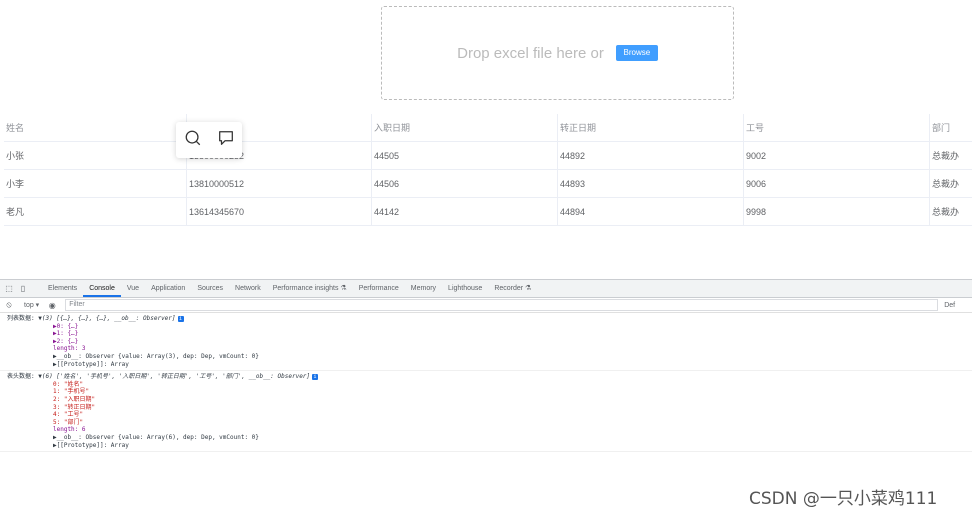  Describe the element at coordinates (71, 392) in the screenshot. I see `log-item: 1: "手机号"` at that location.